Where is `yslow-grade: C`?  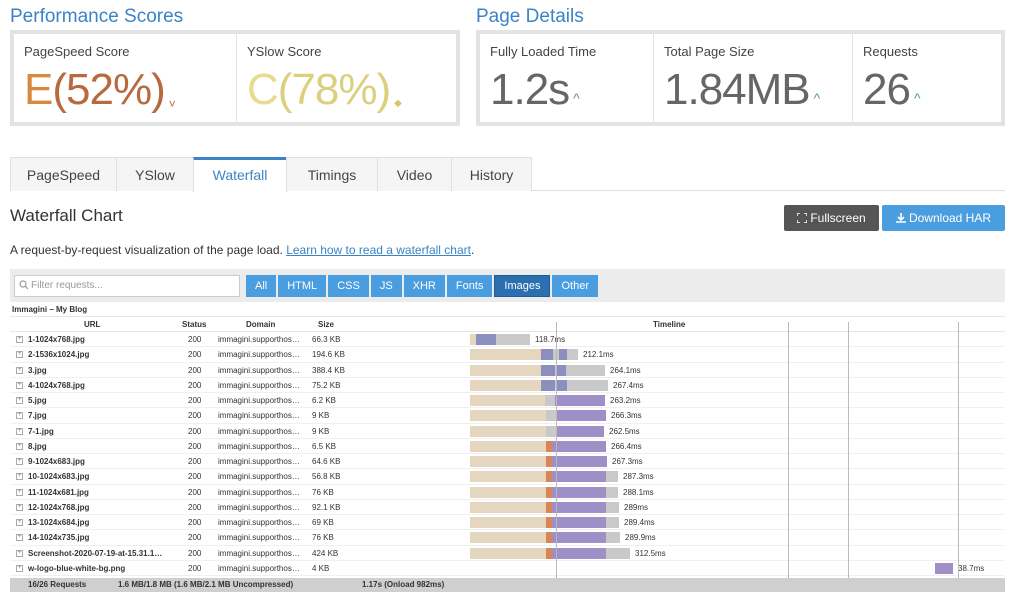
yslow-grade: C is located at coordinates (263, 89).